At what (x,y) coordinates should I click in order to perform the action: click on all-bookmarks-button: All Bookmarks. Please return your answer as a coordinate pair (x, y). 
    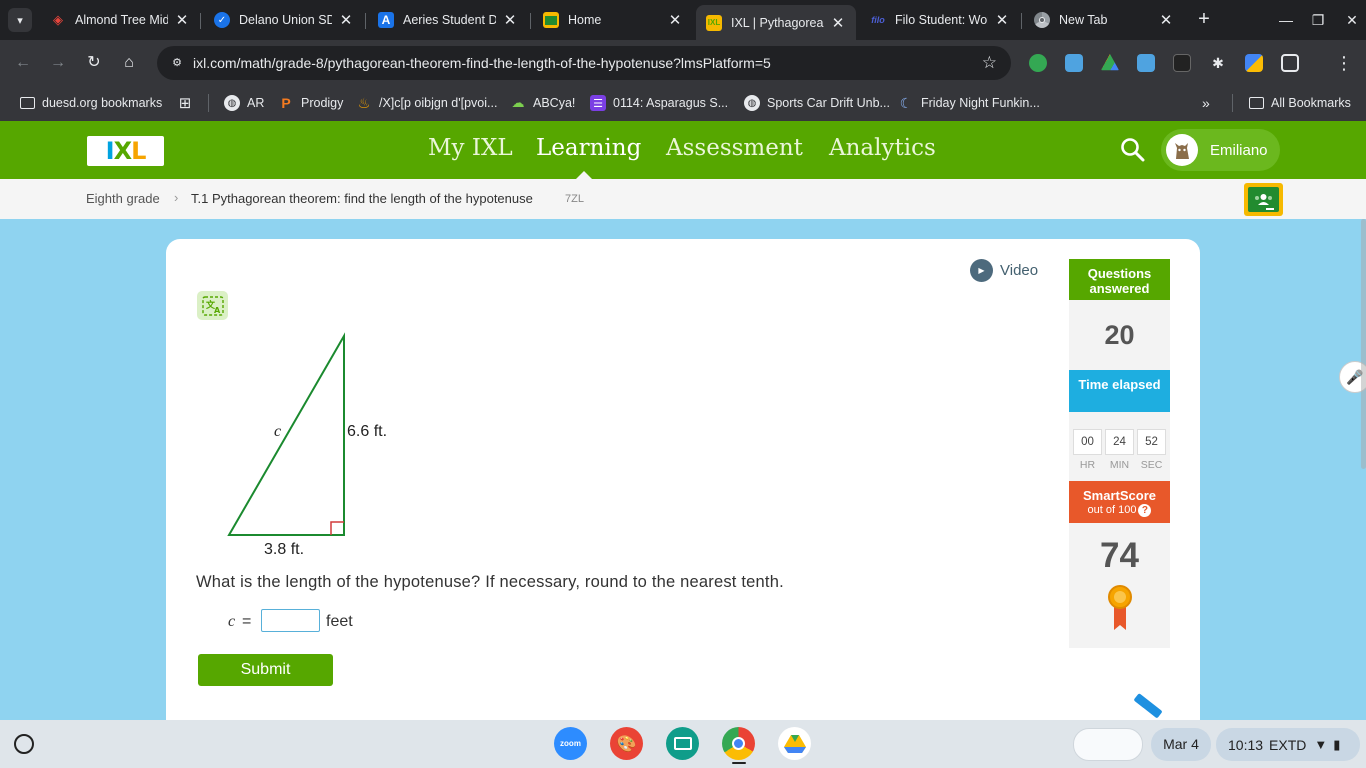
    Looking at the image, I should click on (1300, 103).